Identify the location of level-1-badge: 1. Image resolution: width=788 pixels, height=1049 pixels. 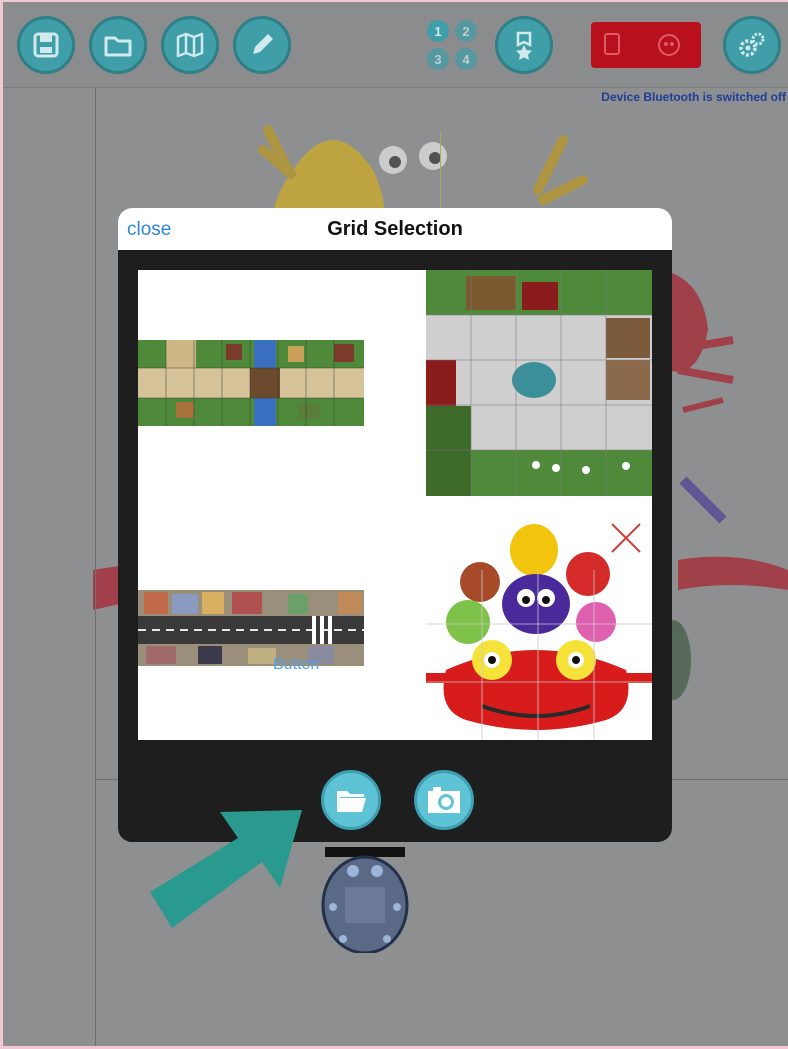
(438, 31).